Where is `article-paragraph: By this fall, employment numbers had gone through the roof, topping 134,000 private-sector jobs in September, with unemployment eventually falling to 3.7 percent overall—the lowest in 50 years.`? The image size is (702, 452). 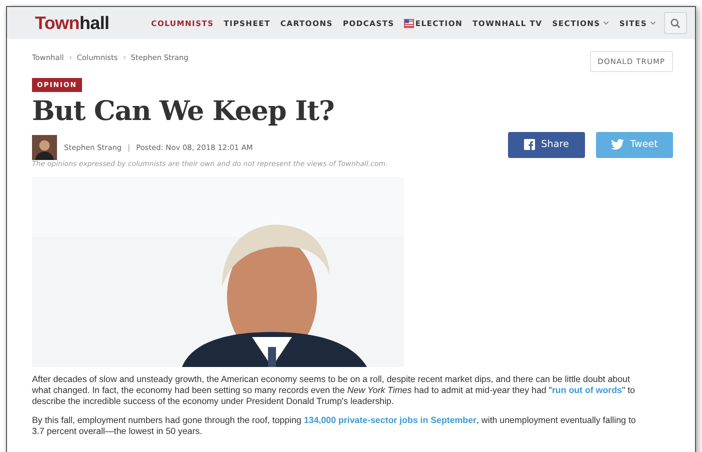 article-paragraph: By this fall, employment numbers had gone through the roof, topping 134,000 private-sector jobs in September, with unemployment eventually falling to 3.7 percent overall—the lowest in 50 years. is located at coordinates (334, 426).